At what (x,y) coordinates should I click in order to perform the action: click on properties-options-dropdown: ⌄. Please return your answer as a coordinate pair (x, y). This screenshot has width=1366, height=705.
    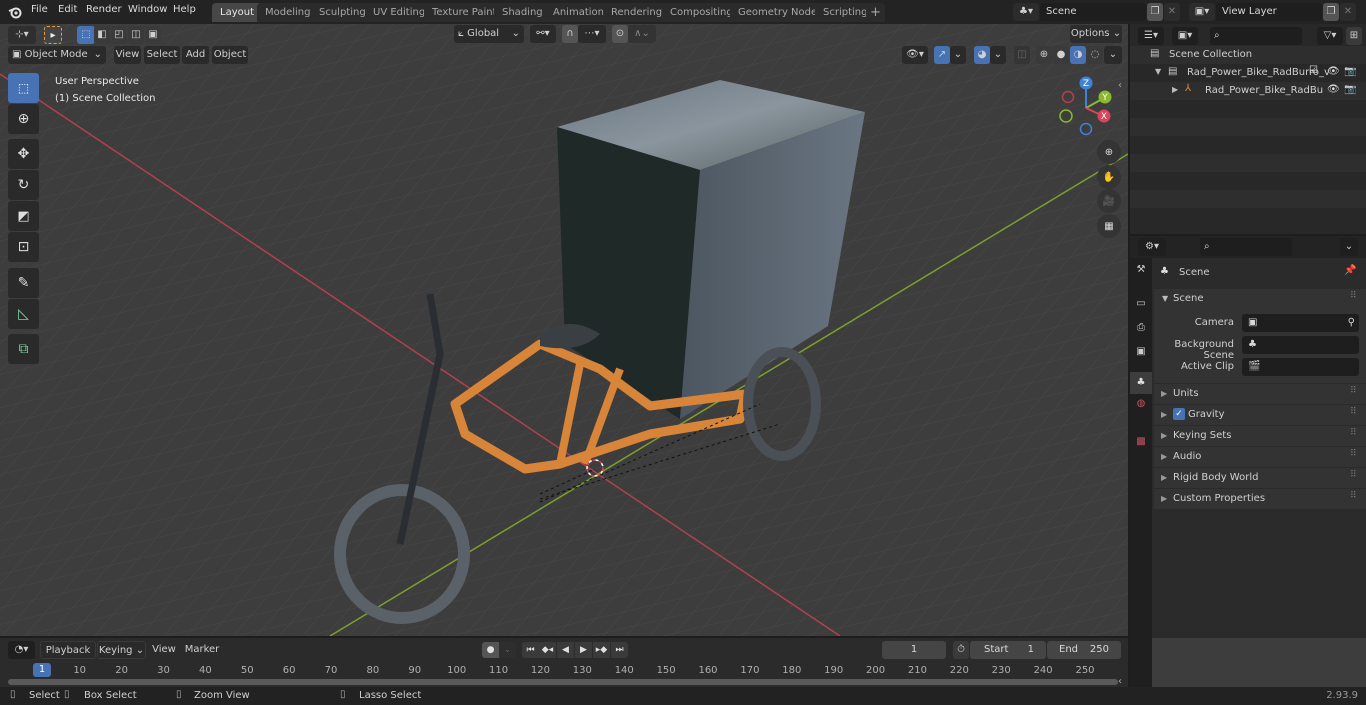
    Looking at the image, I should click on (1349, 247).